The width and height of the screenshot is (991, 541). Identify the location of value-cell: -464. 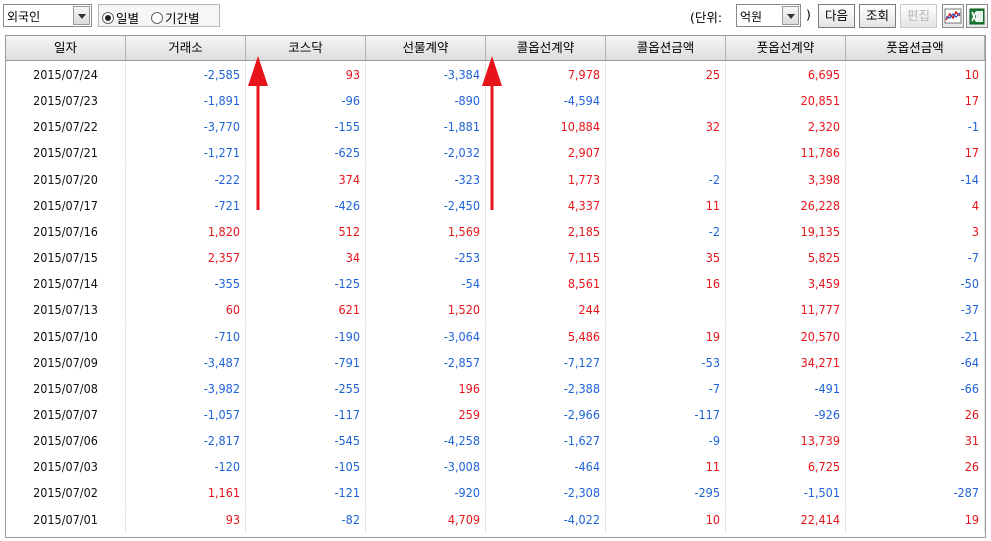
(546, 467).